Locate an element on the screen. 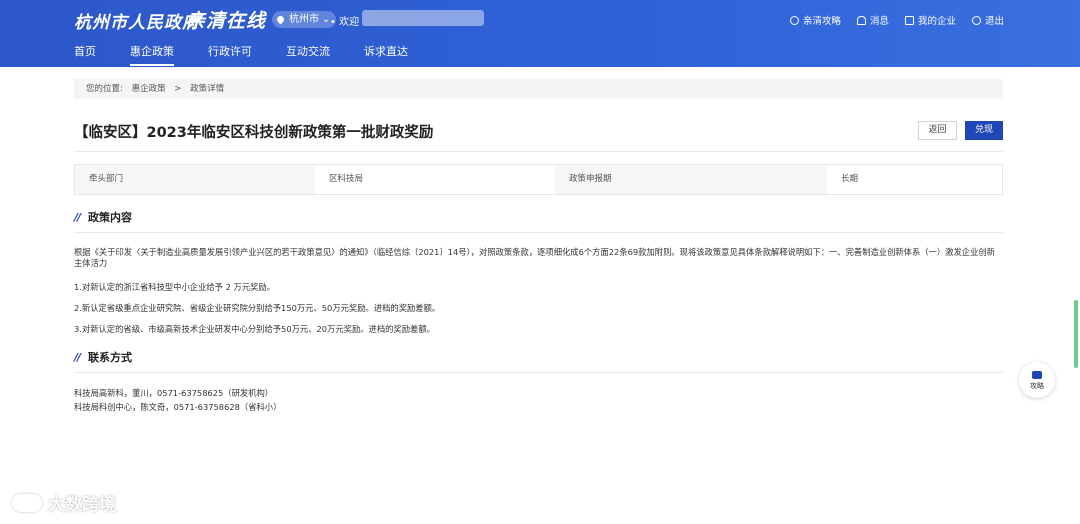 The width and height of the screenshot is (1080, 524). dept-label: 牵头部门 is located at coordinates (195, 179).